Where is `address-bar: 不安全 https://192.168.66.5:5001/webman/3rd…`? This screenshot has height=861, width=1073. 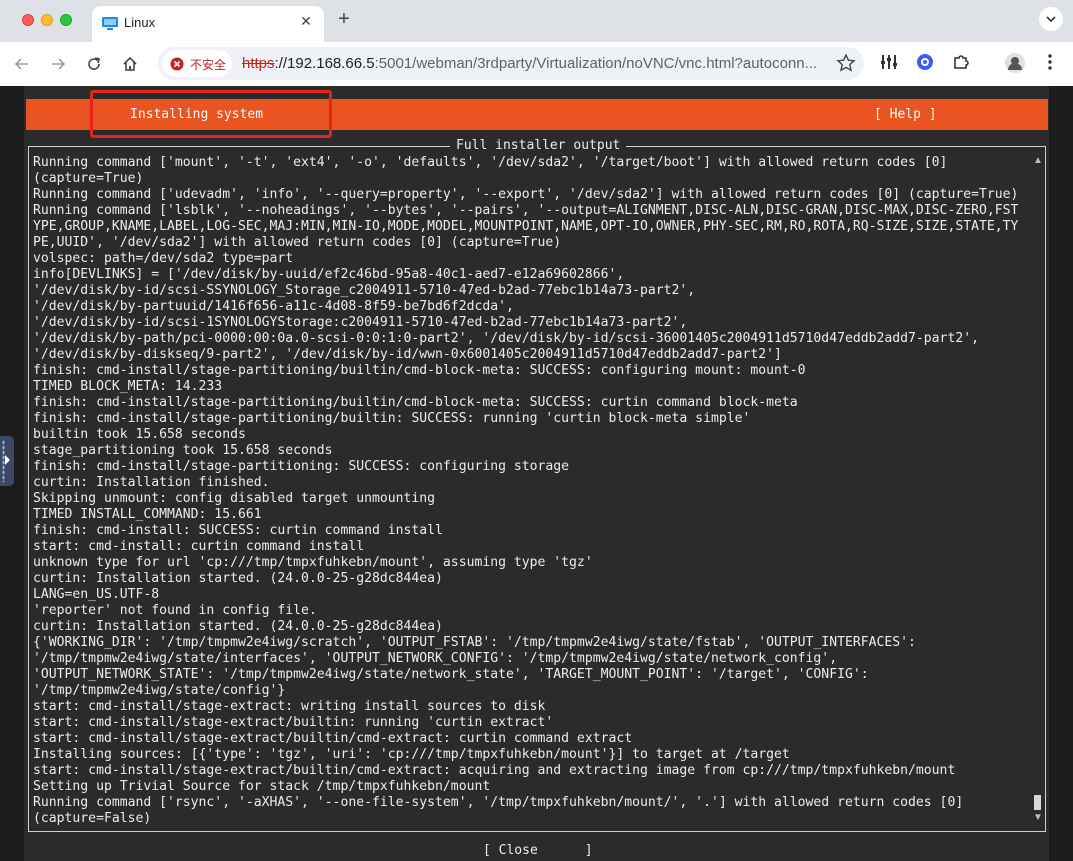 address-bar: 不安全 https://192.168.66.5:5001/webman/3rd… is located at coordinates (511, 63).